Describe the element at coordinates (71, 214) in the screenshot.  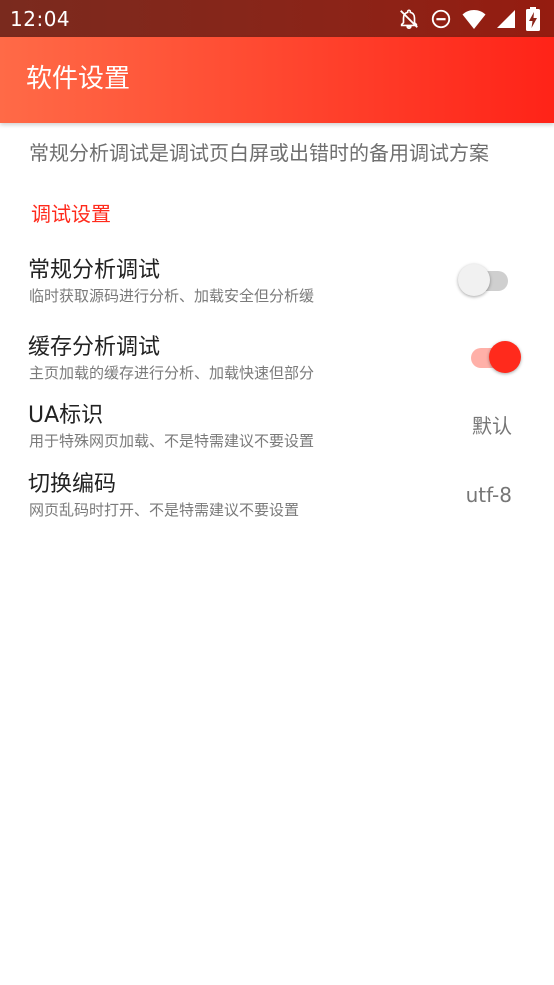
I see `category-title-debug: 调试设置` at that location.